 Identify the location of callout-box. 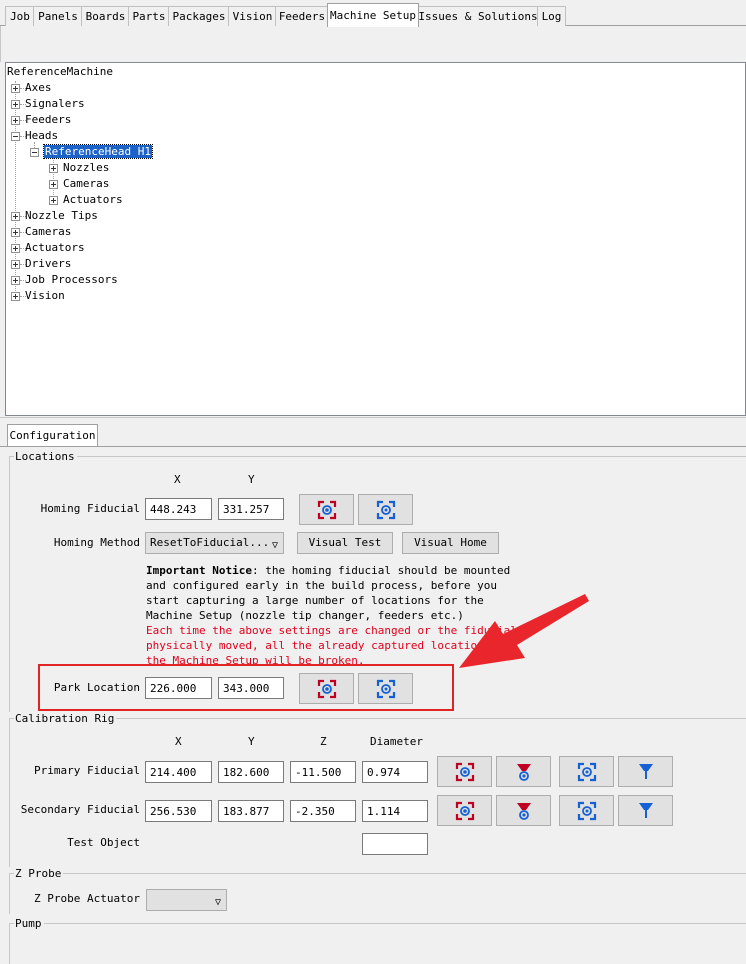
(246, 687).